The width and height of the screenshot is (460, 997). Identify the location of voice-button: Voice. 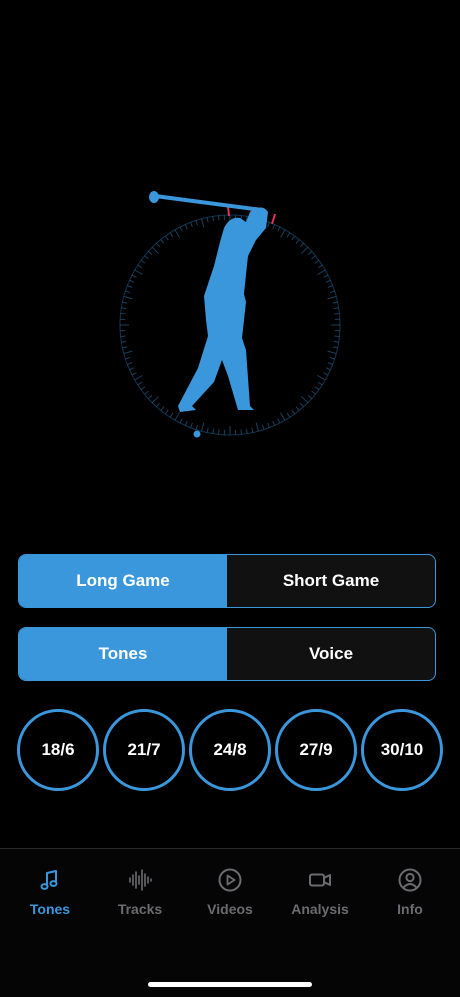
(331, 654).